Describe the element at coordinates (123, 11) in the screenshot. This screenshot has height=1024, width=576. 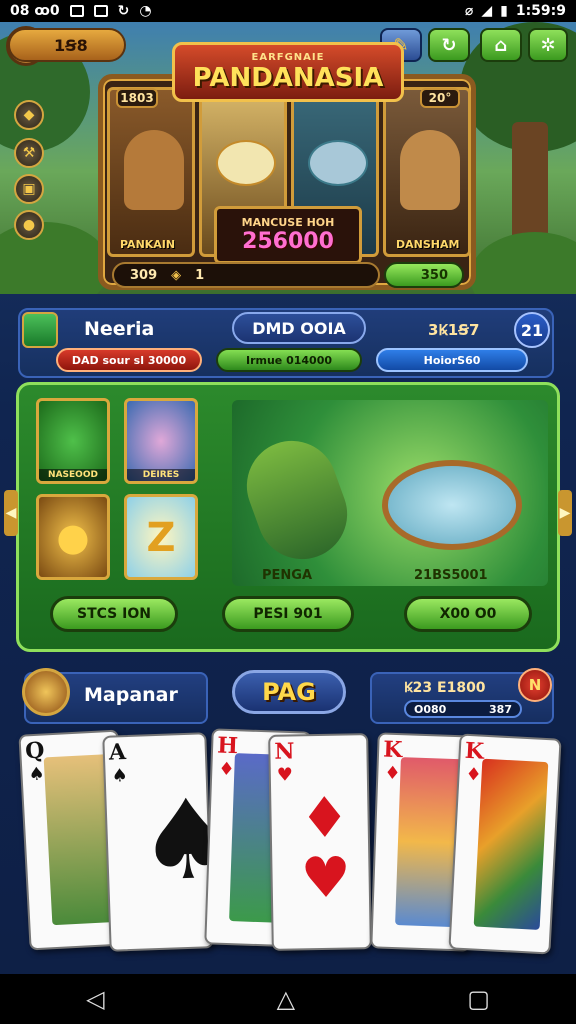
I see `sync-icon: ↻` at that location.